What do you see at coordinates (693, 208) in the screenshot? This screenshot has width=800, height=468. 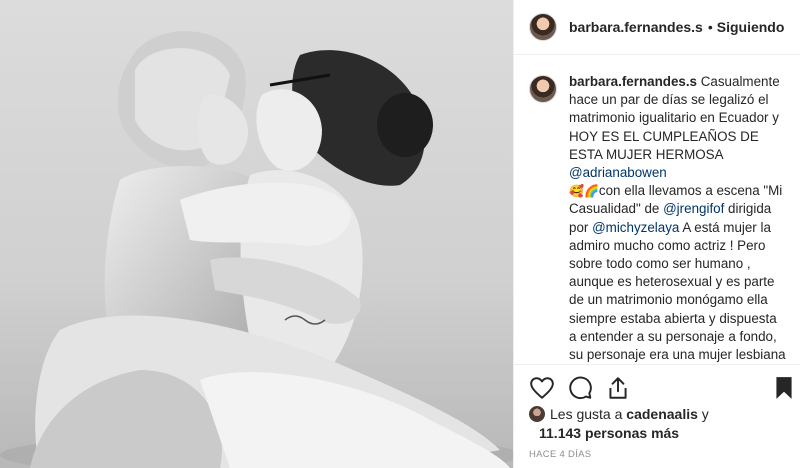 I see `mention-jrengifof: @jrengifof` at bounding box center [693, 208].